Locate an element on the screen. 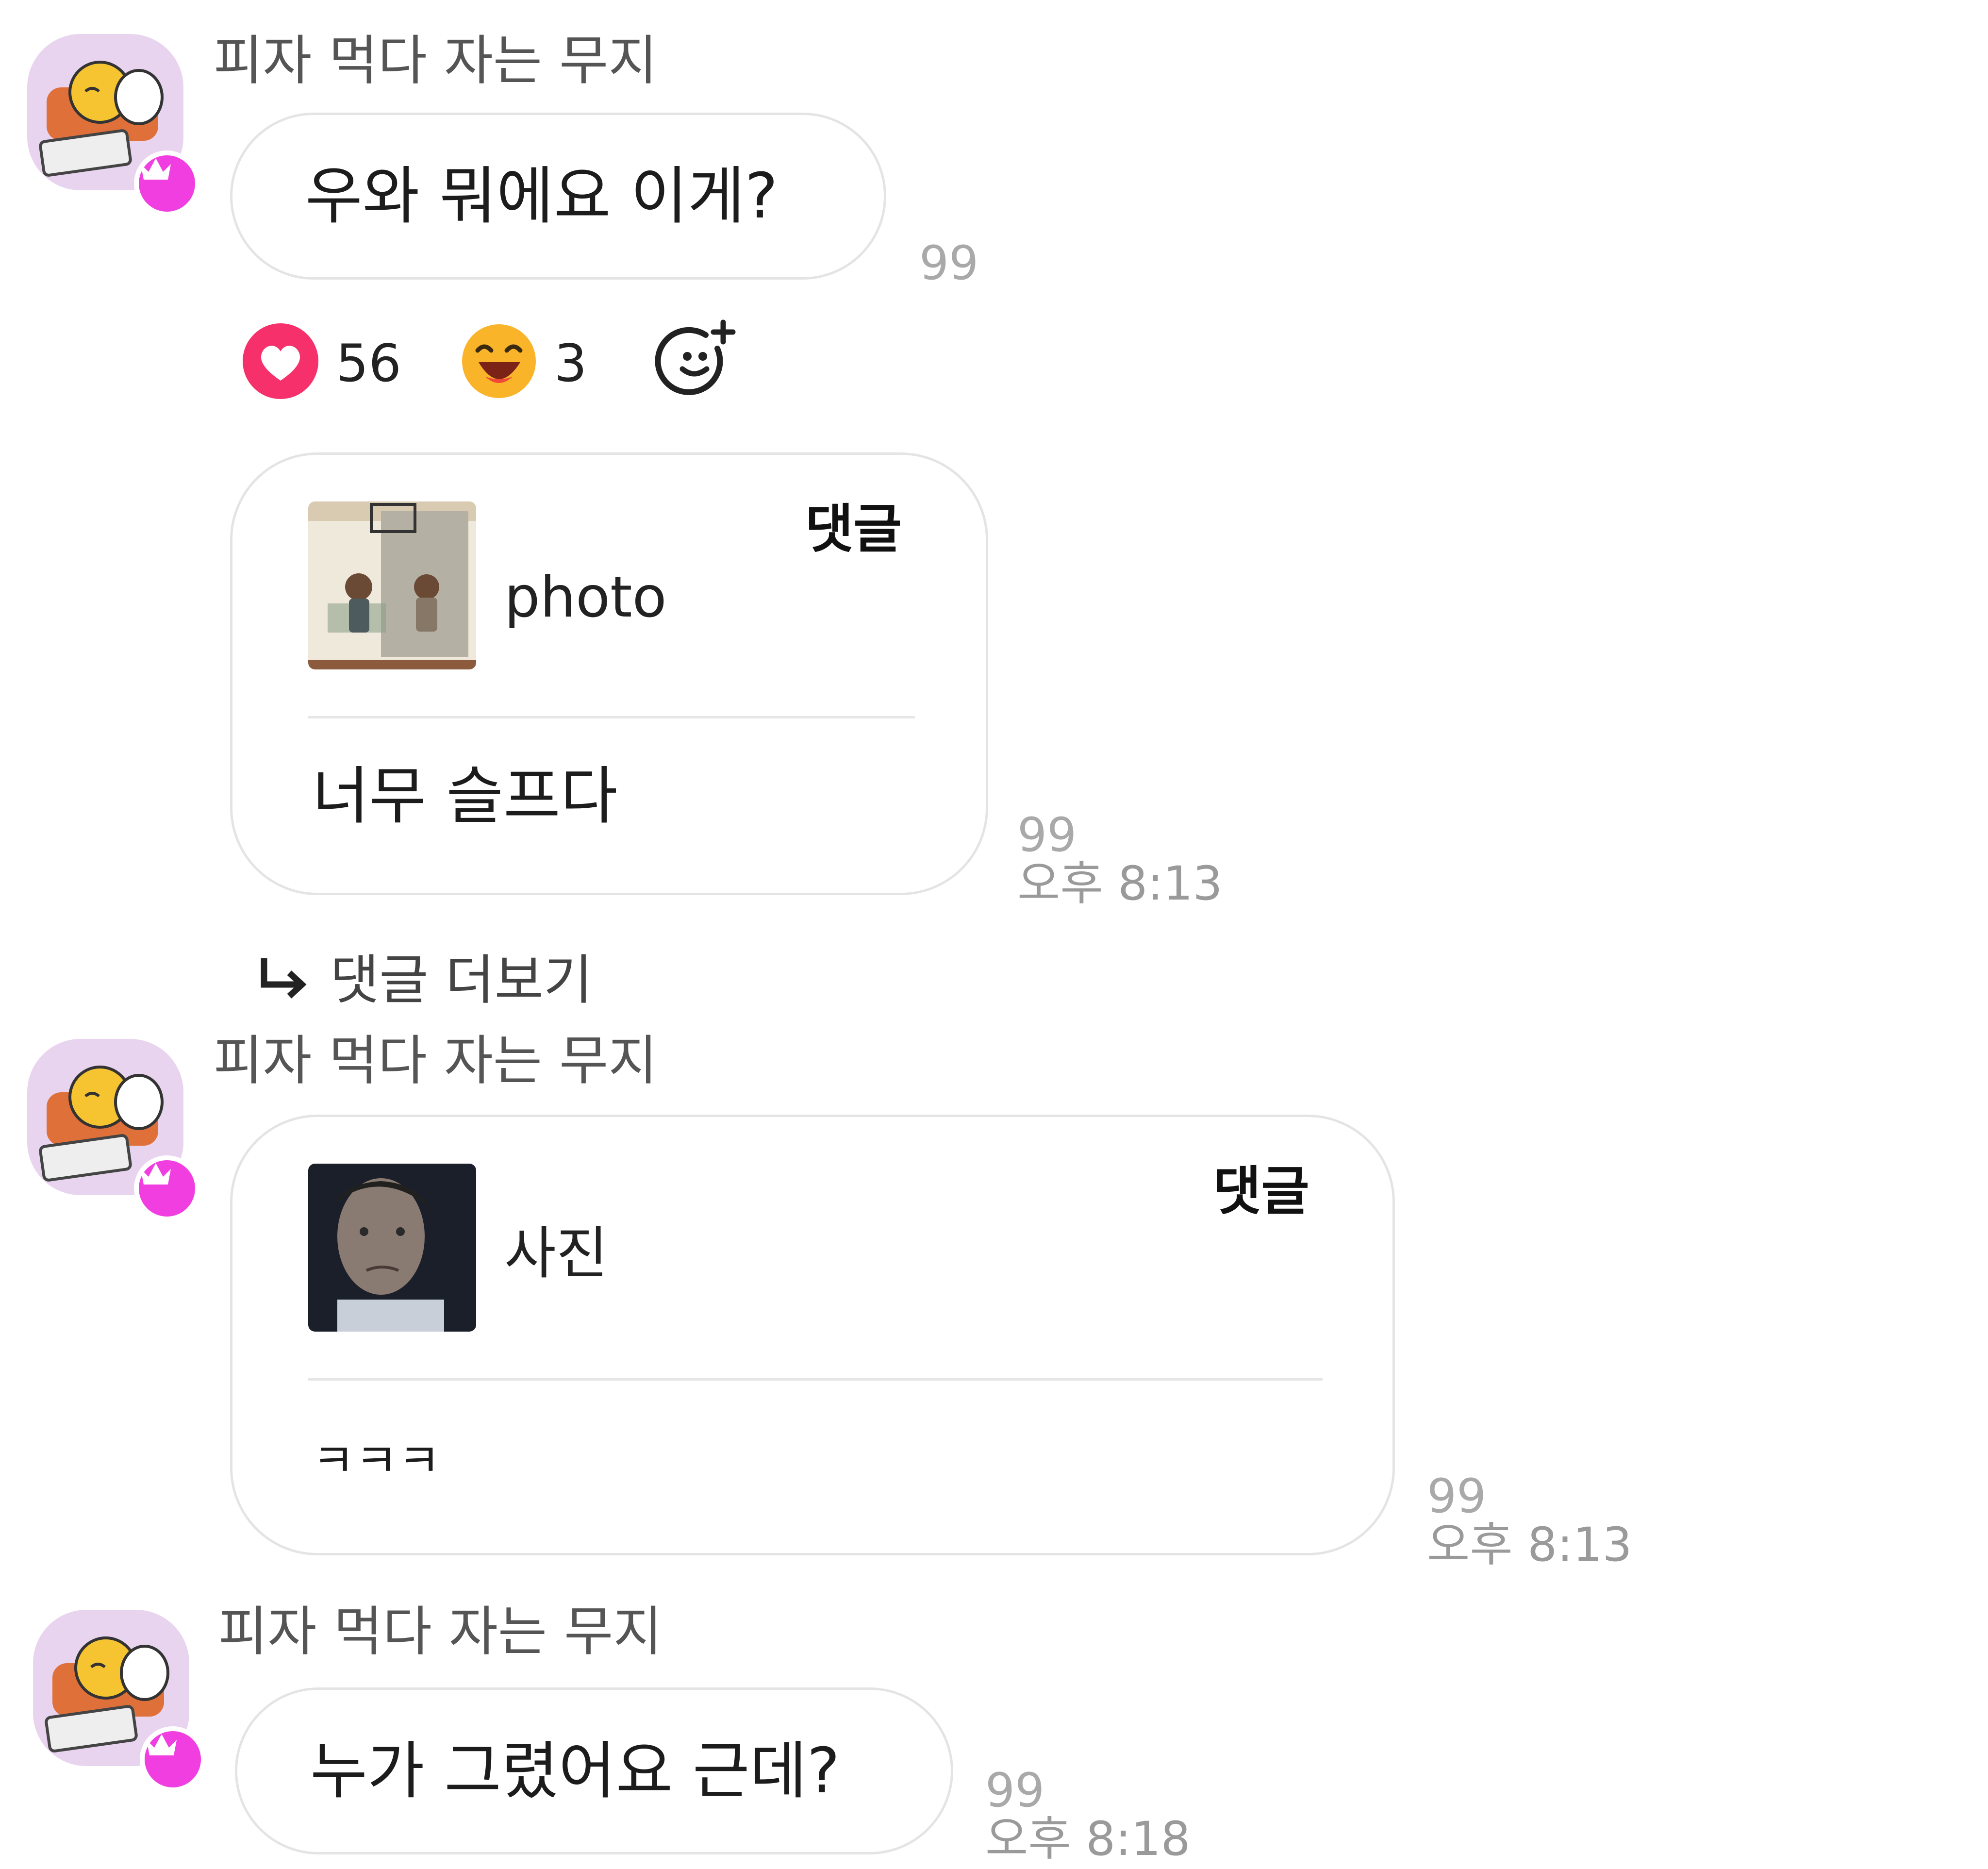 This screenshot has width=1988, height=1869. message-bubble: 우와 뭐에요 이게? is located at coordinates (558, 196).